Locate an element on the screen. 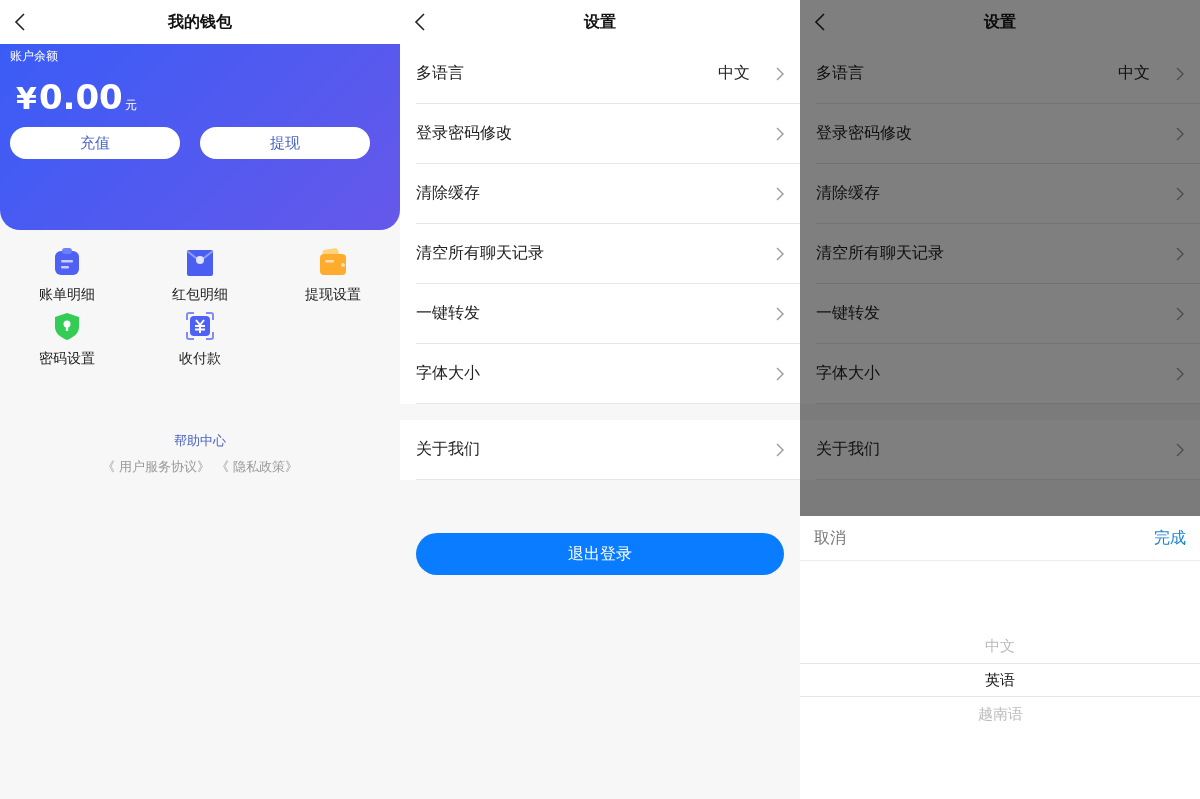 The height and width of the screenshot is (799, 1200). envelope-icon is located at coordinates (200, 262).